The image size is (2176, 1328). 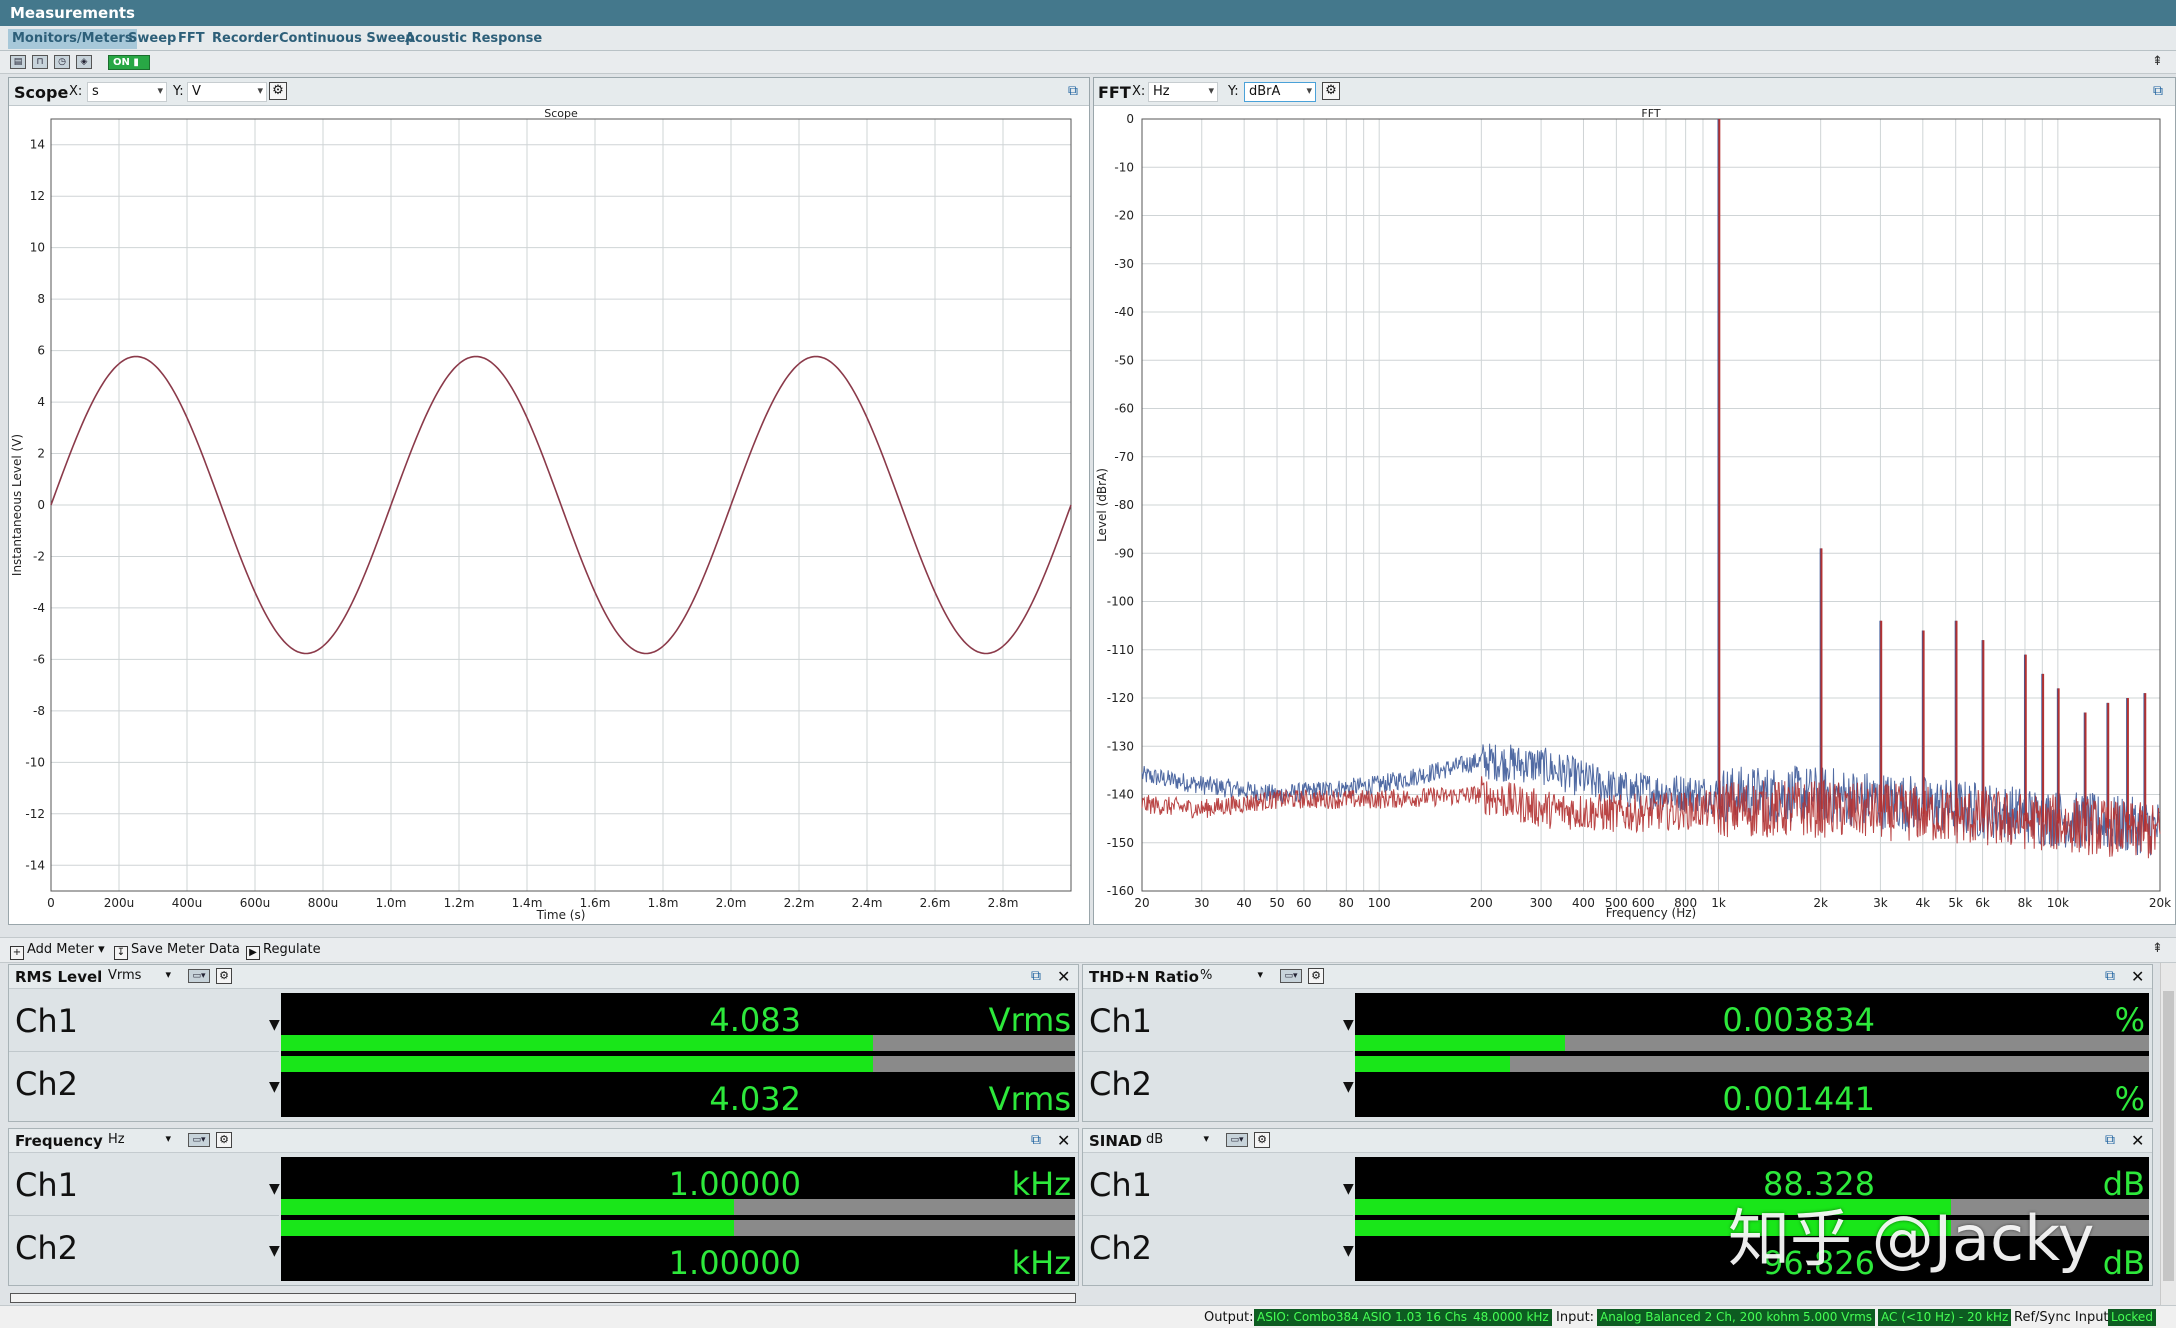 I want to click on meter-unit-select: %, so click(x=1231, y=977).